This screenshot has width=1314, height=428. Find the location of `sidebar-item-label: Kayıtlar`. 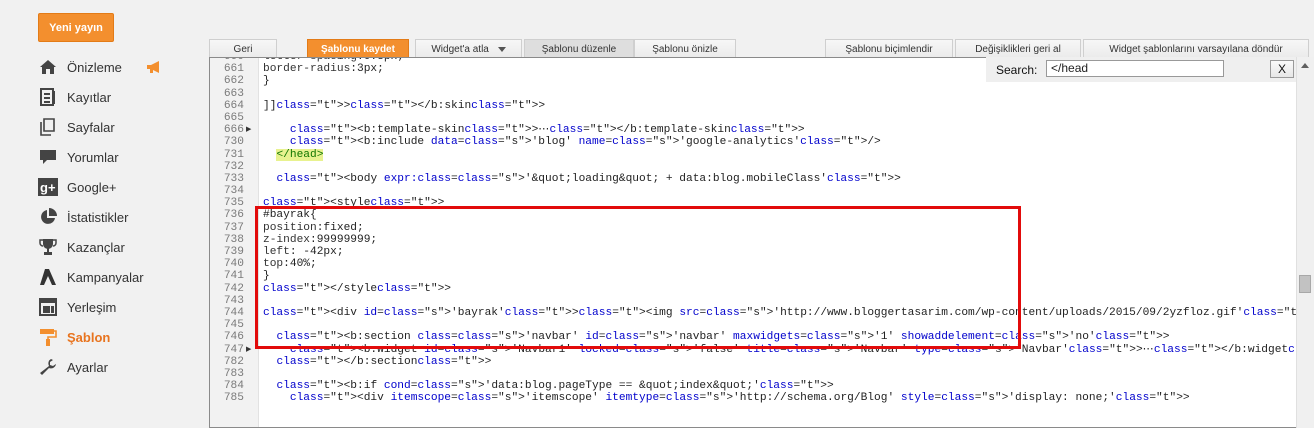

sidebar-item-label: Kayıtlar is located at coordinates (89, 97).